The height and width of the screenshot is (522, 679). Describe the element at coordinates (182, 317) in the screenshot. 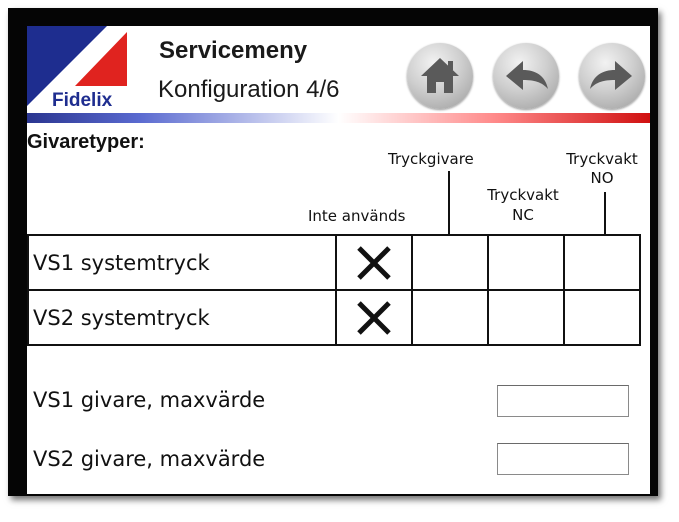

I see `row-label-vs2: VS2 systemtryck` at that location.